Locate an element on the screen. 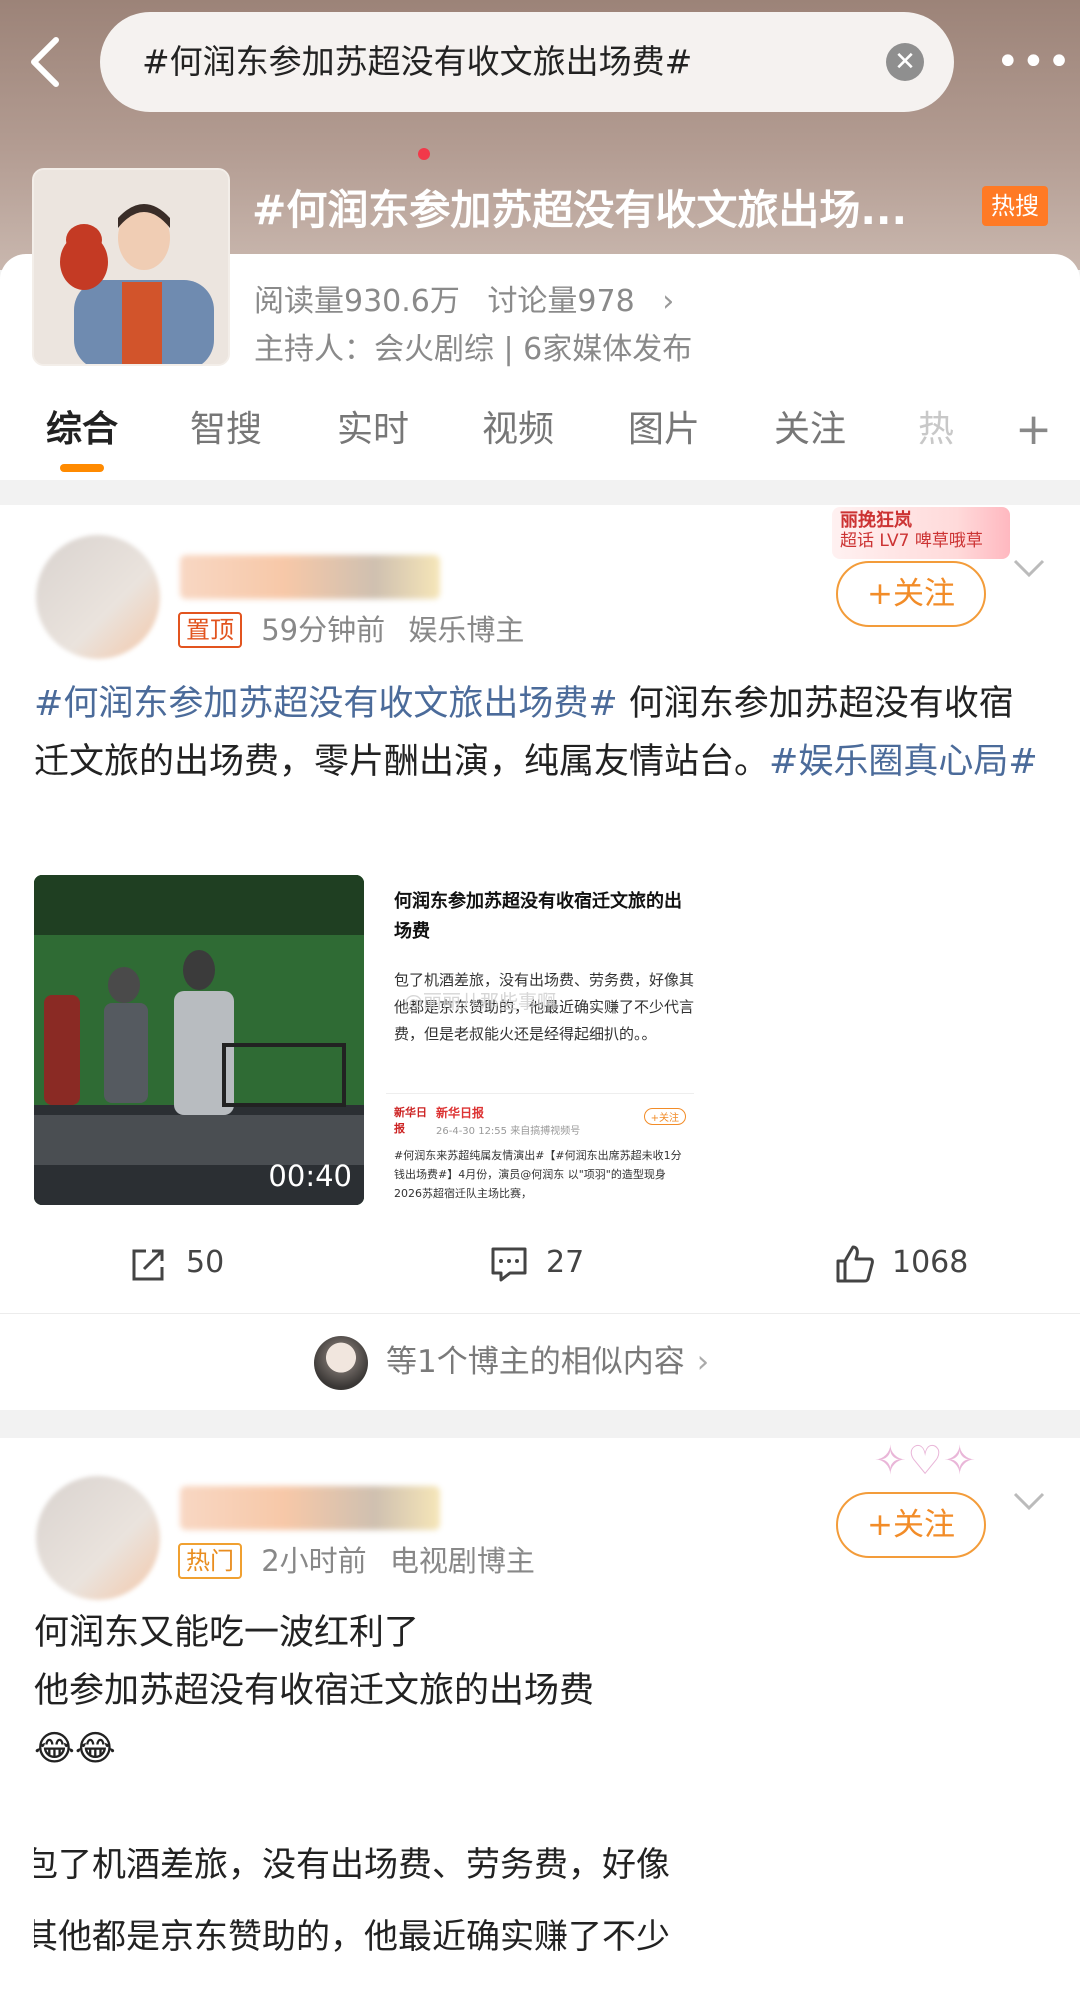  topic-stats: 阅读量930.6万 讨论量978 › is located at coordinates (473, 298).